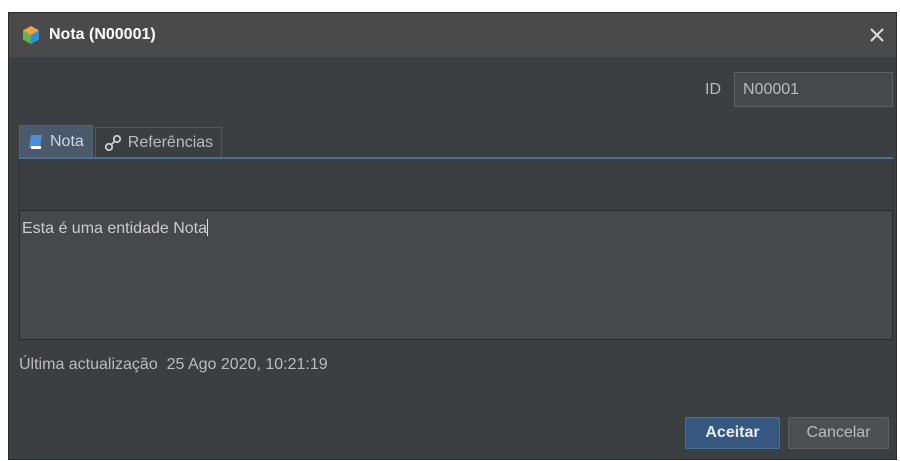 The image size is (900, 461). What do you see at coordinates (838, 433) in the screenshot?
I see `cancel-button: Cancelar` at bounding box center [838, 433].